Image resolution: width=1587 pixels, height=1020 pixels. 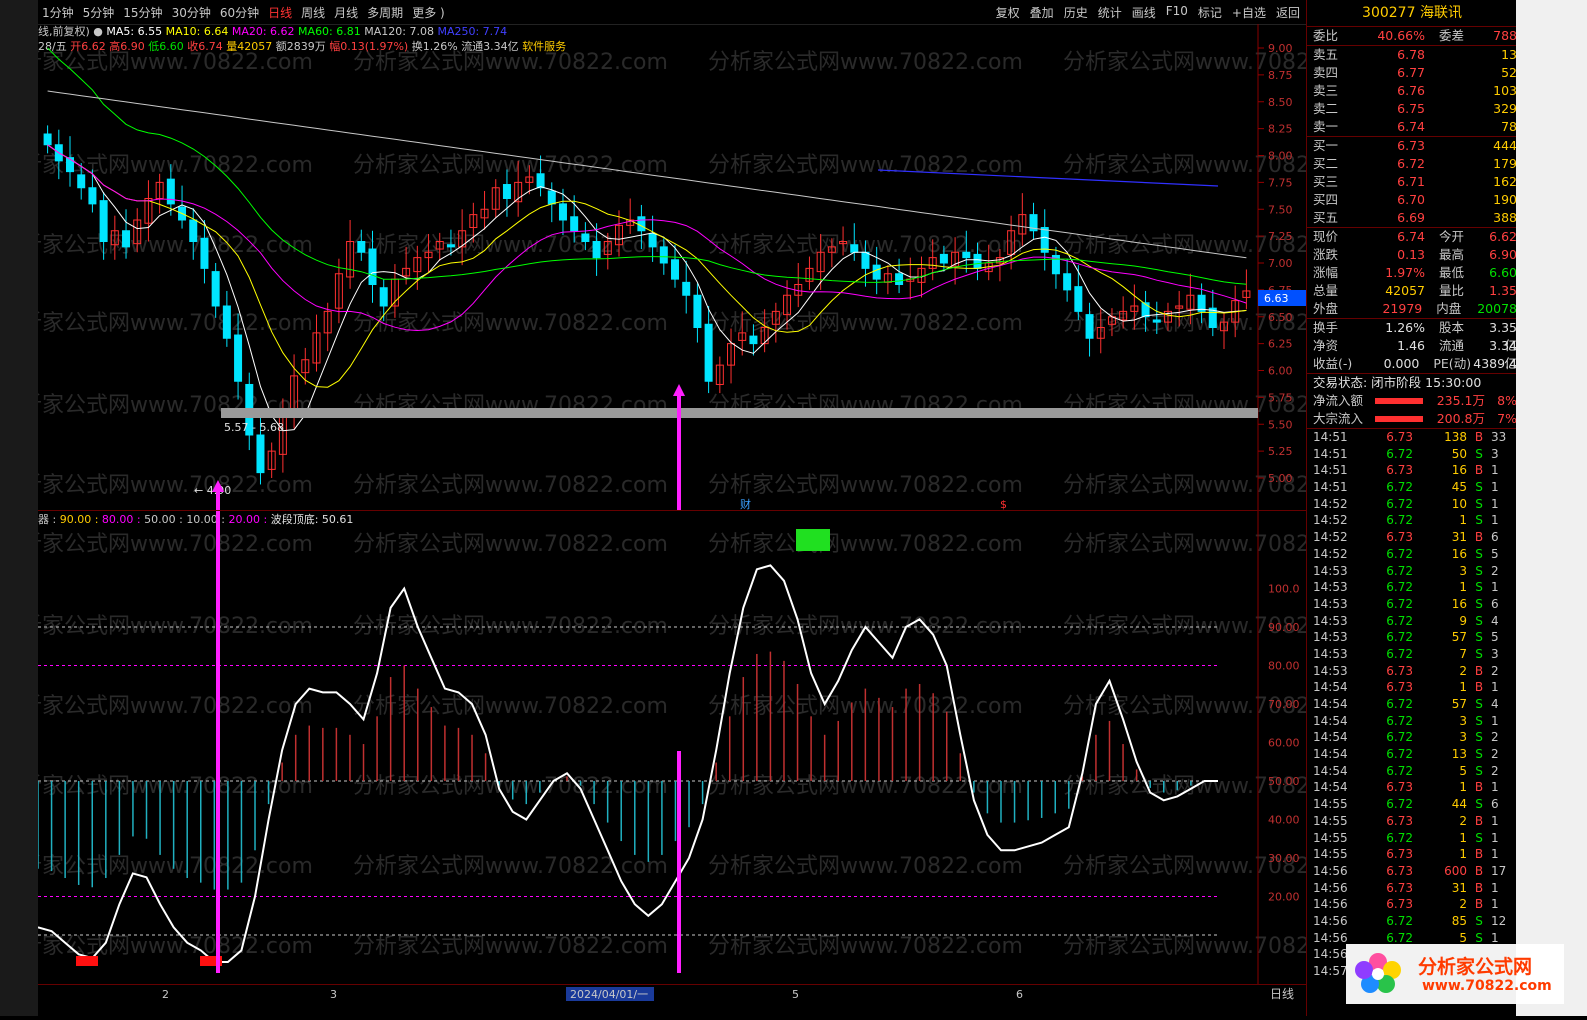 I want to click on bid-volume: 444, so click(x=1505, y=145).